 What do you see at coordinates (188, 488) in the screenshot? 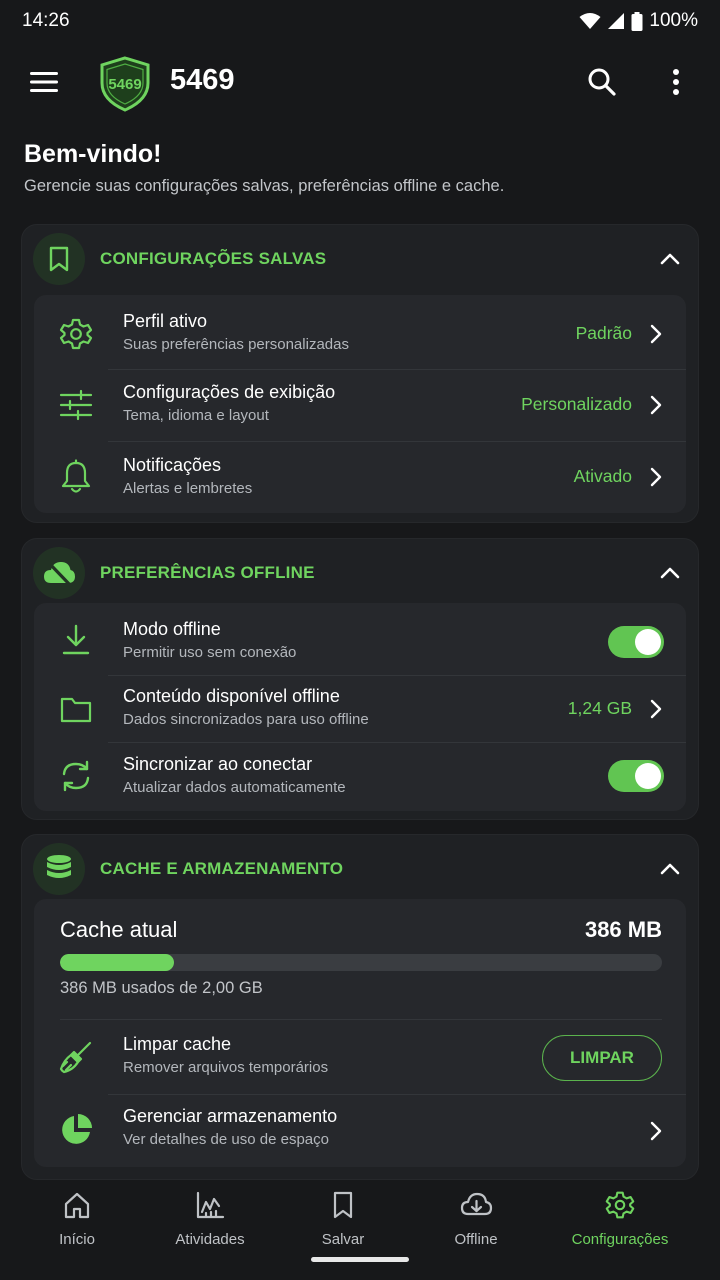
I see `row-subtitle: Alertas e lembretes` at bounding box center [188, 488].